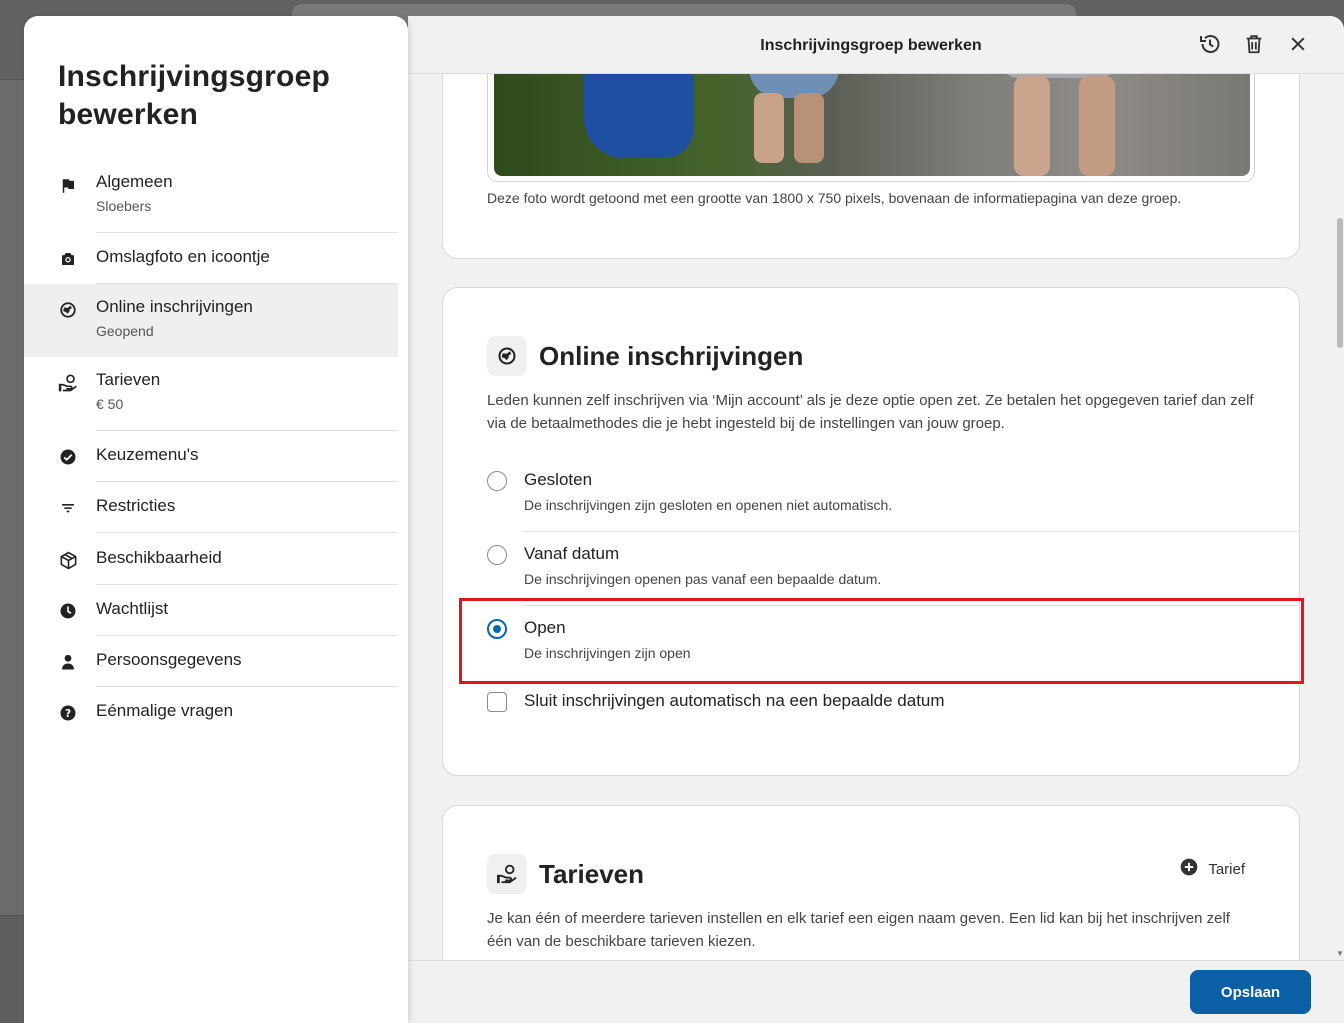 The image size is (1344, 1023). Describe the element at coordinates (211, 320) in the screenshot. I see `sidebar-item-online-inschrijvingen: Online inschrijvingen Geopend` at that location.